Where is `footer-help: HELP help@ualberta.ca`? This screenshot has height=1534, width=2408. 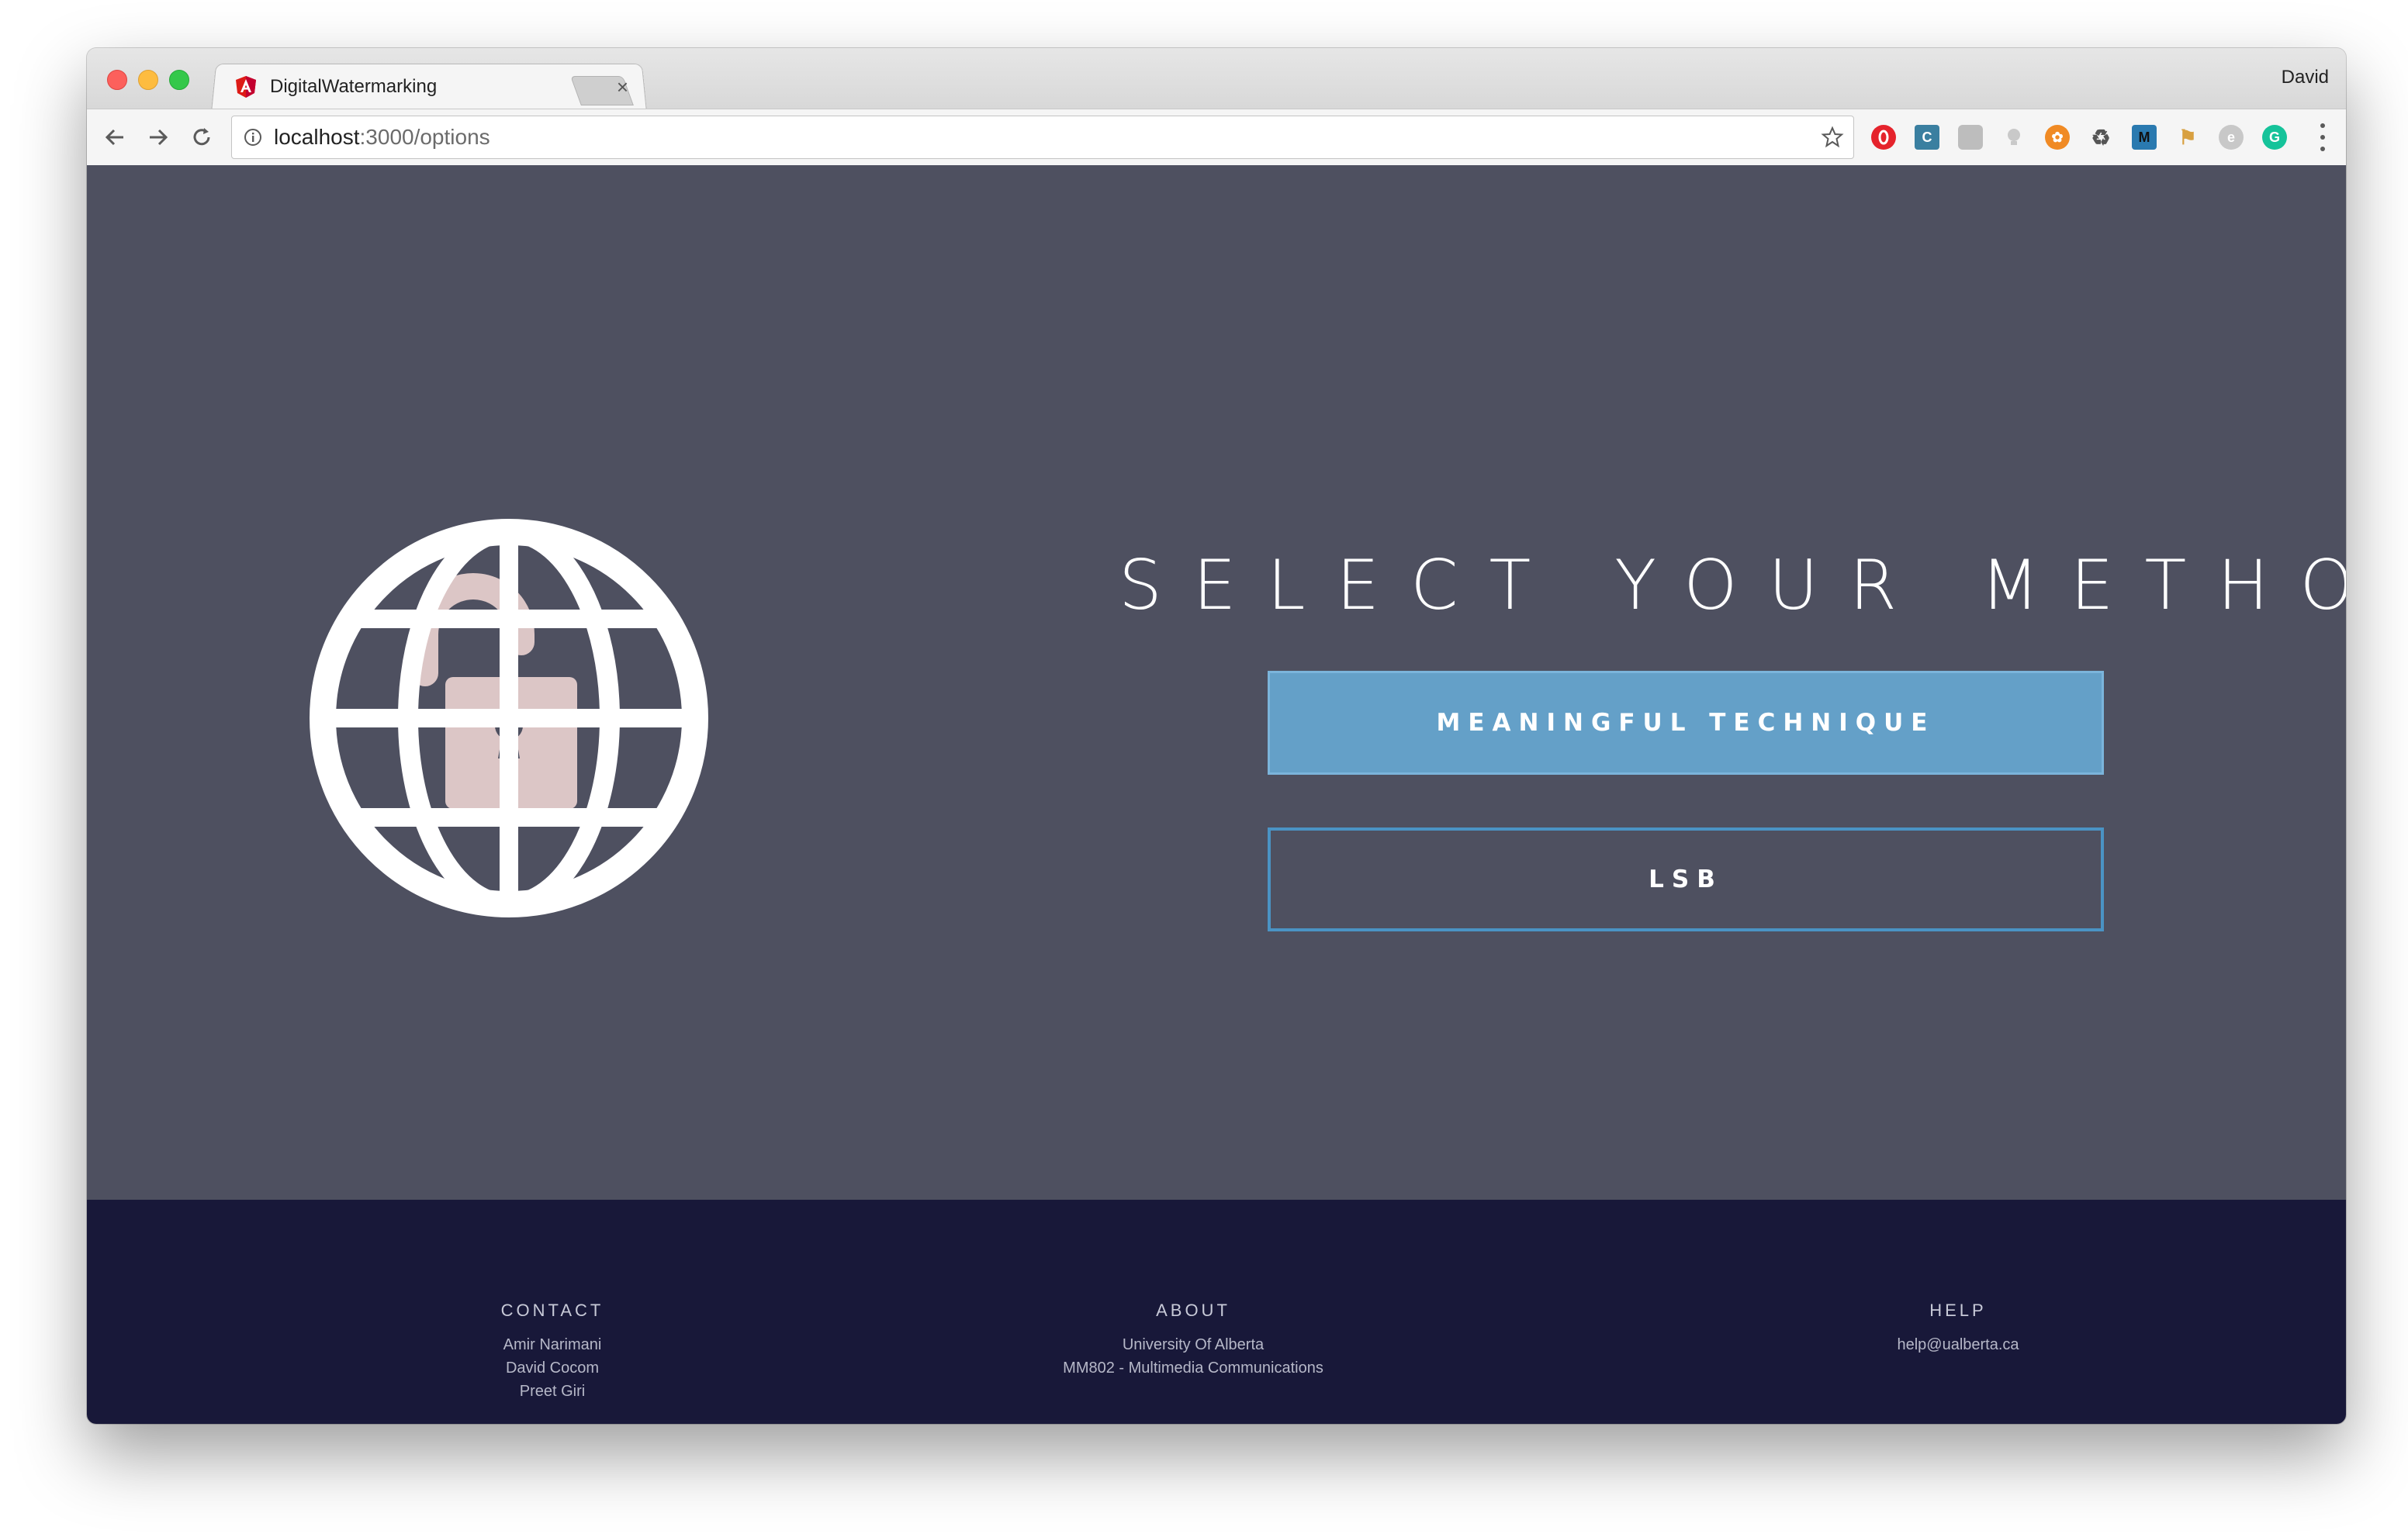
footer-help: HELP help@ualberta.ca is located at coordinates (1958, 1327).